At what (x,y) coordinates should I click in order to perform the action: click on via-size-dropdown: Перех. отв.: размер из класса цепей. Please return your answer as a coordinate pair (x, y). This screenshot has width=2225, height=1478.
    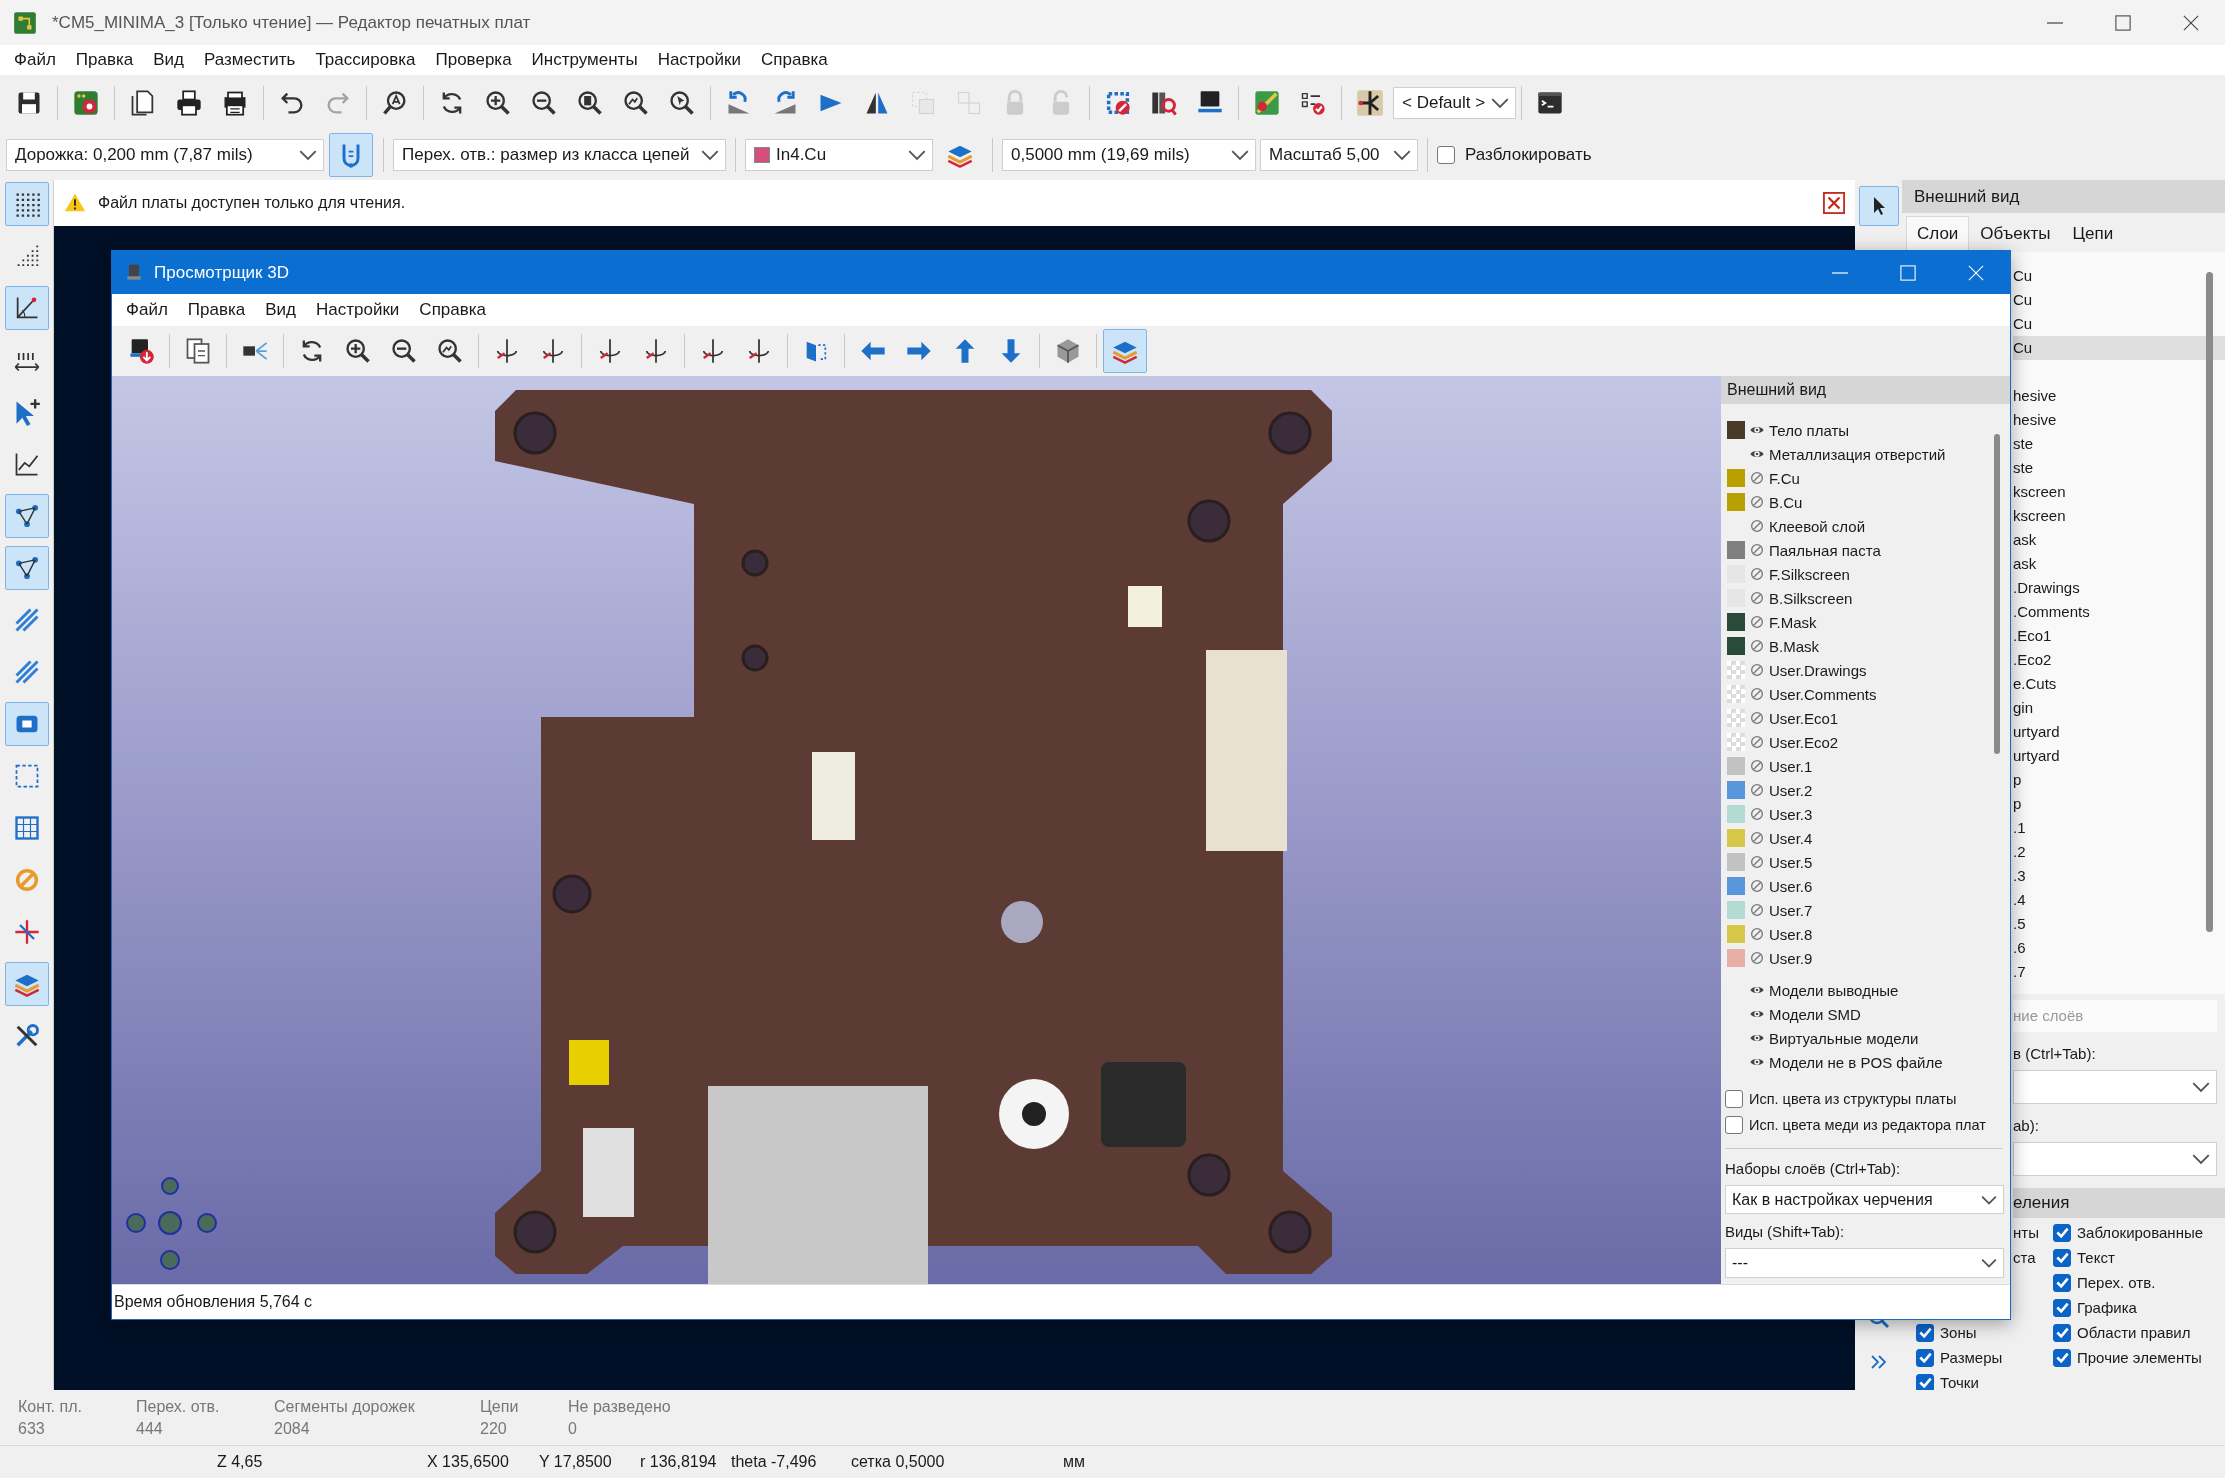
    Looking at the image, I should click on (559, 155).